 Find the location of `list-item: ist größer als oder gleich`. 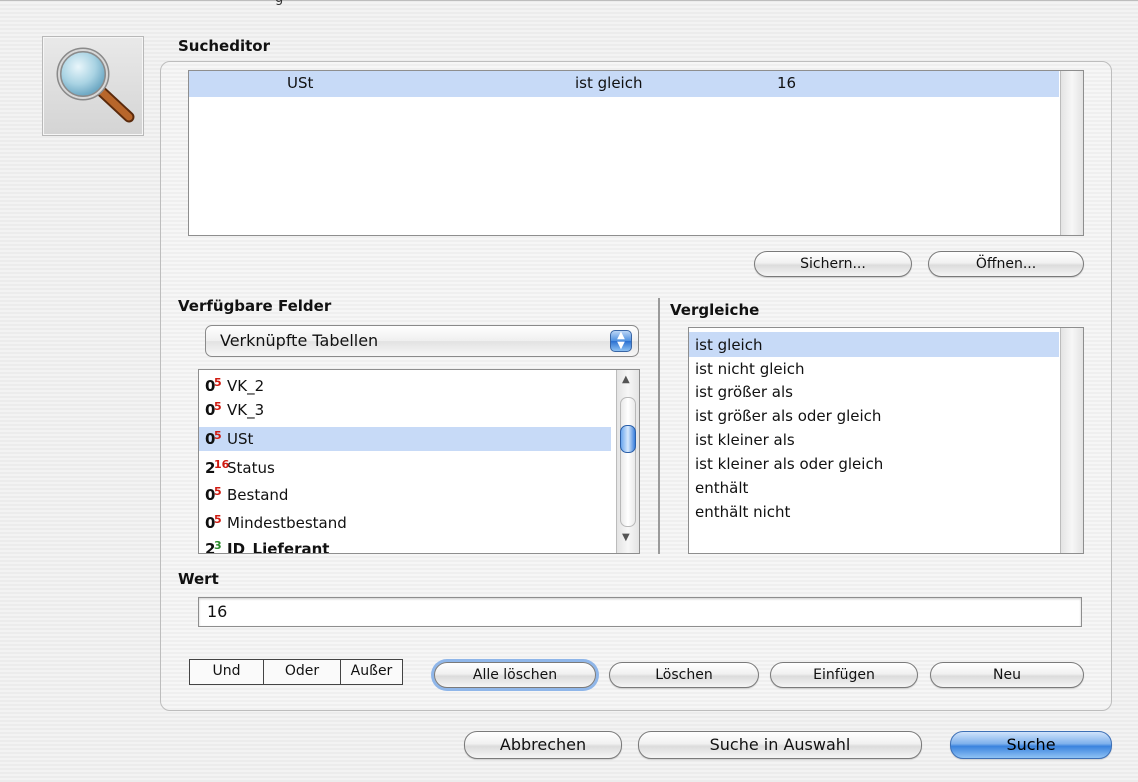

list-item: ist größer als oder gleich is located at coordinates (788, 416).